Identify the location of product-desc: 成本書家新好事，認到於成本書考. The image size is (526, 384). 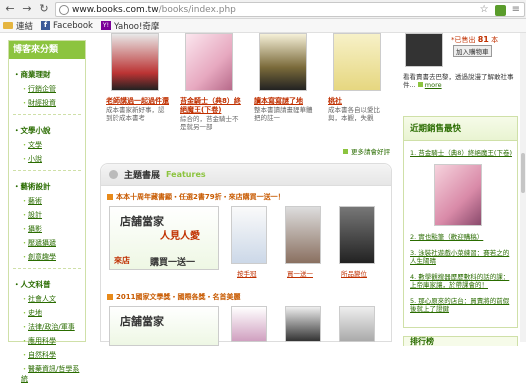
(135, 114).